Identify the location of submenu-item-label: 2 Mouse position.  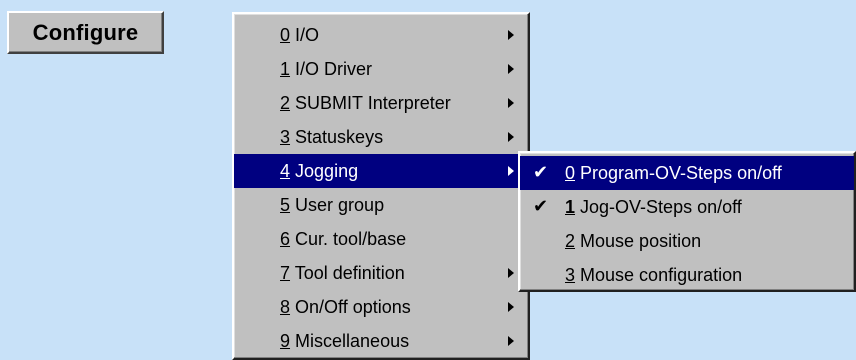
(633, 241).